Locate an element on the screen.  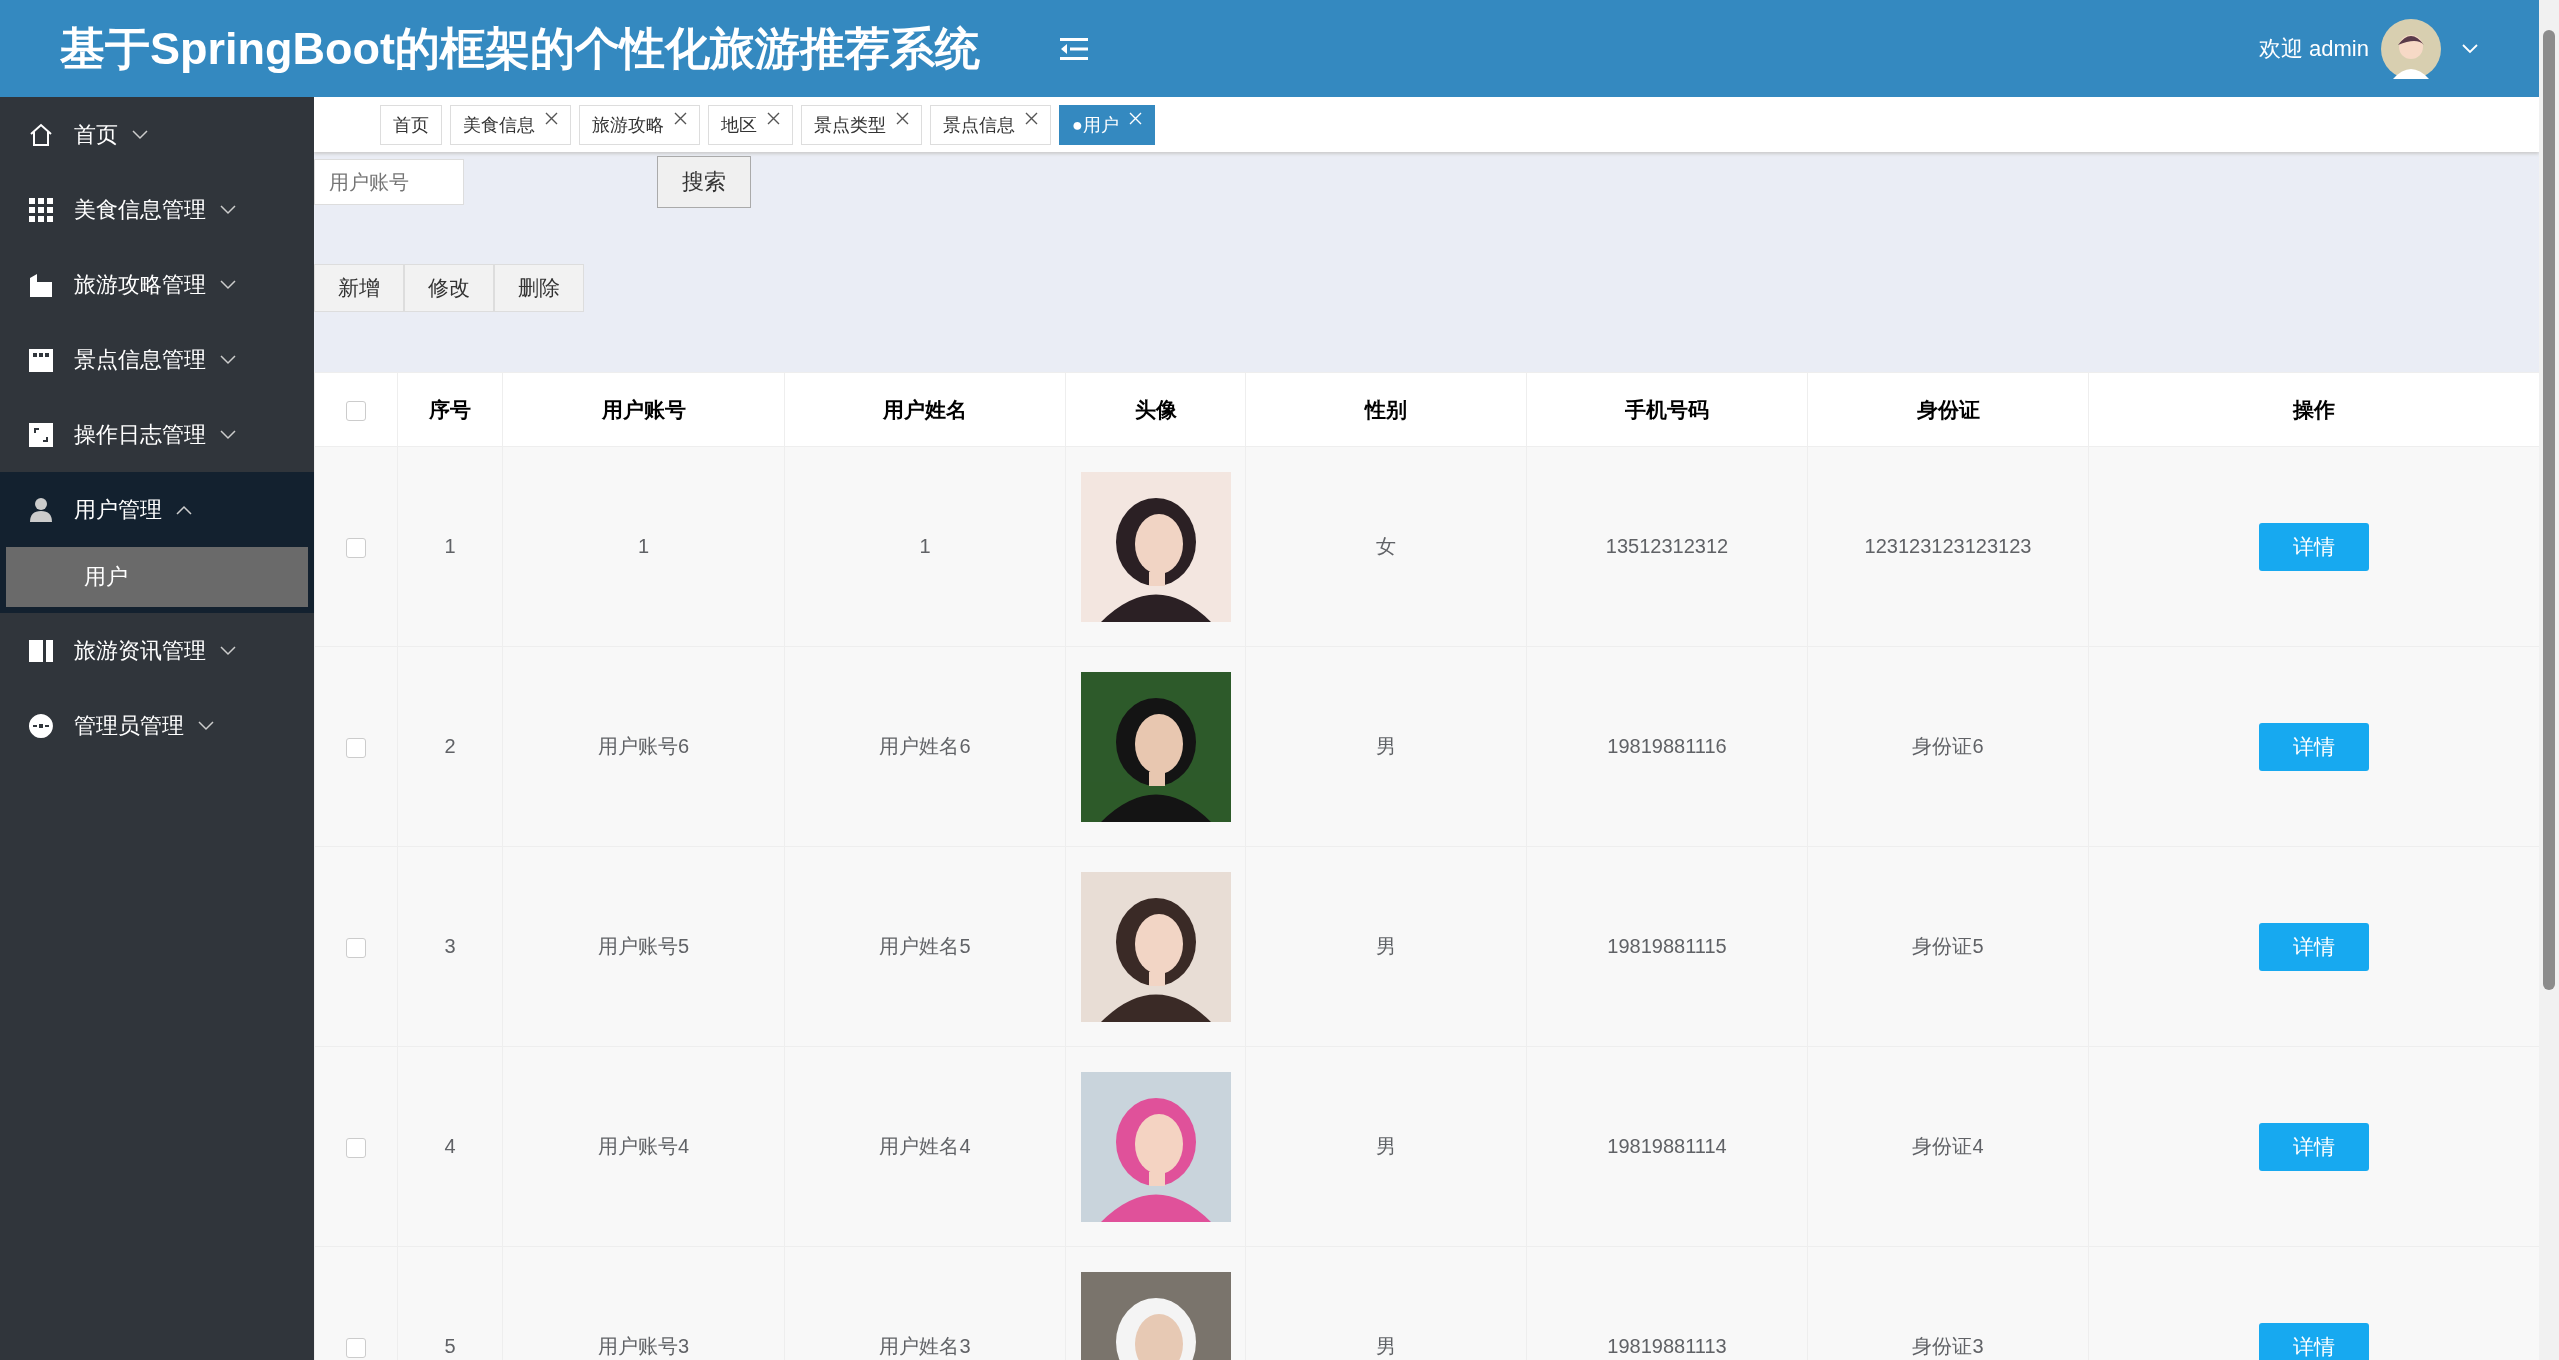
search-button: 搜索 is located at coordinates (704, 182).